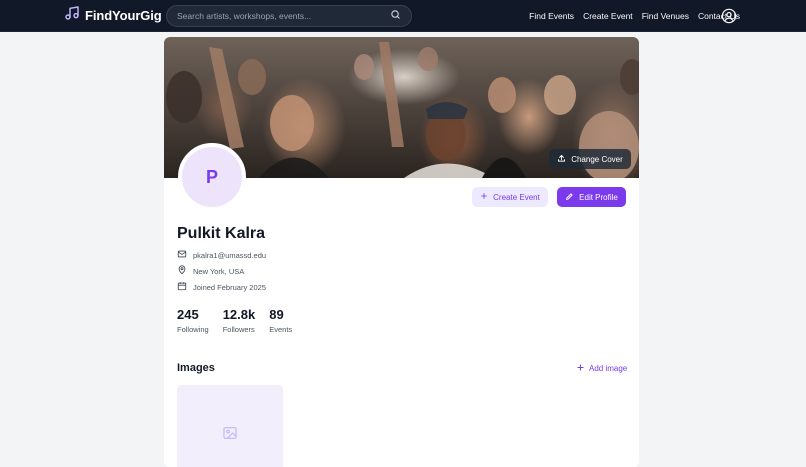 The width and height of the screenshot is (806, 467). What do you see at coordinates (561, 159) in the screenshot?
I see `upload-icon` at bounding box center [561, 159].